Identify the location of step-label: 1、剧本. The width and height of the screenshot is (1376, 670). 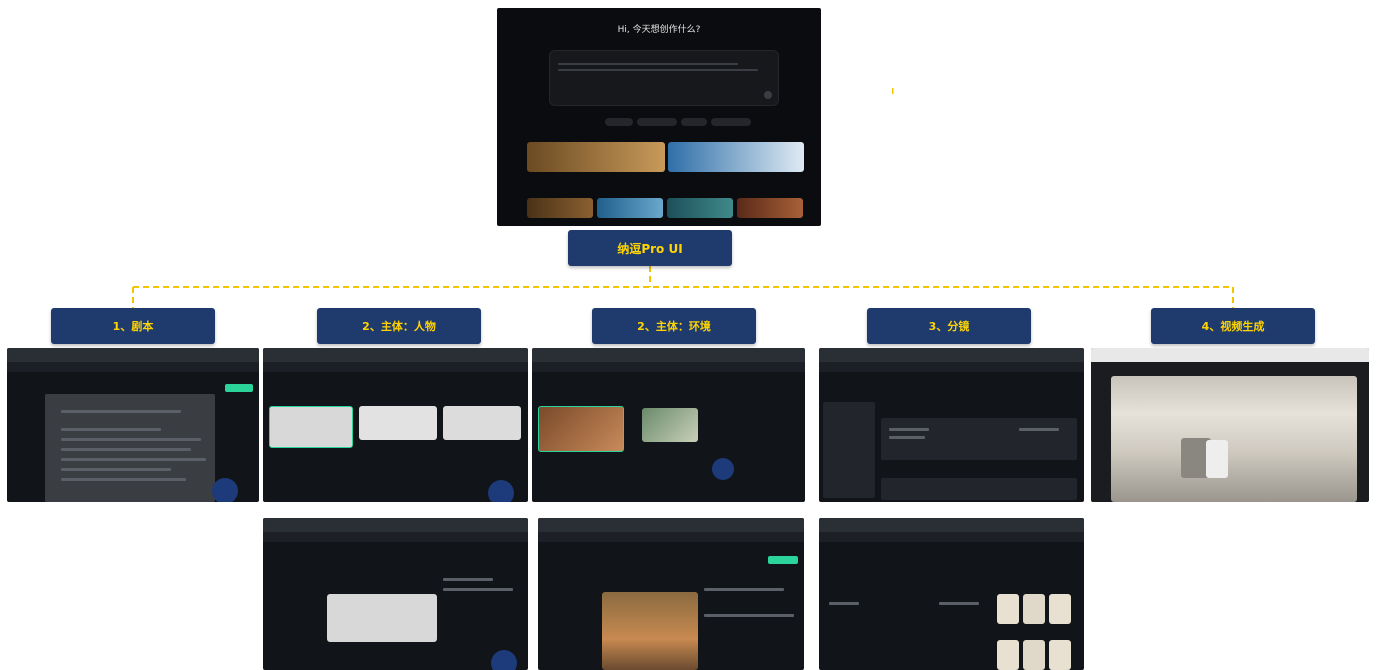
(133, 326).